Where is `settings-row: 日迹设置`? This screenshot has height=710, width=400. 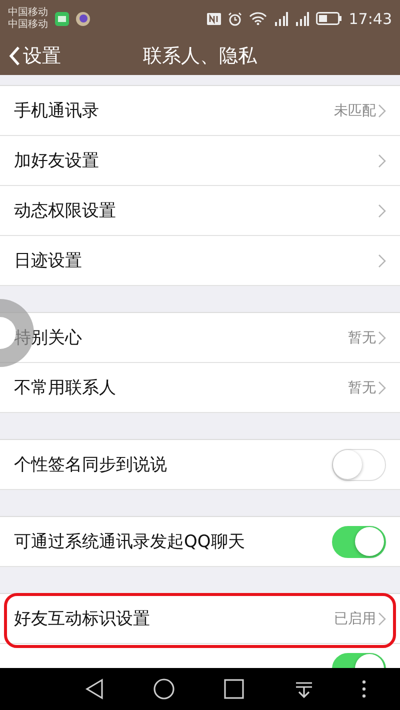
settings-row: 日迹设置 is located at coordinates (200, 261).